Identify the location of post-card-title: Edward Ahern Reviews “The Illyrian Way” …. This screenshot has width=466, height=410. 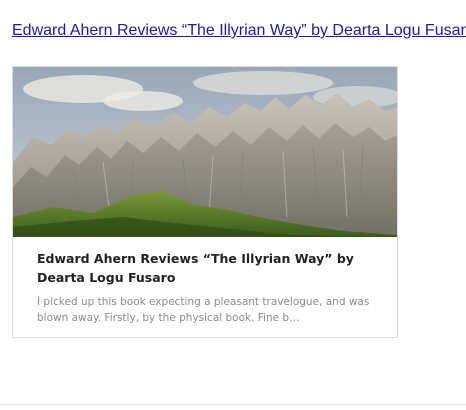
(197, 268).